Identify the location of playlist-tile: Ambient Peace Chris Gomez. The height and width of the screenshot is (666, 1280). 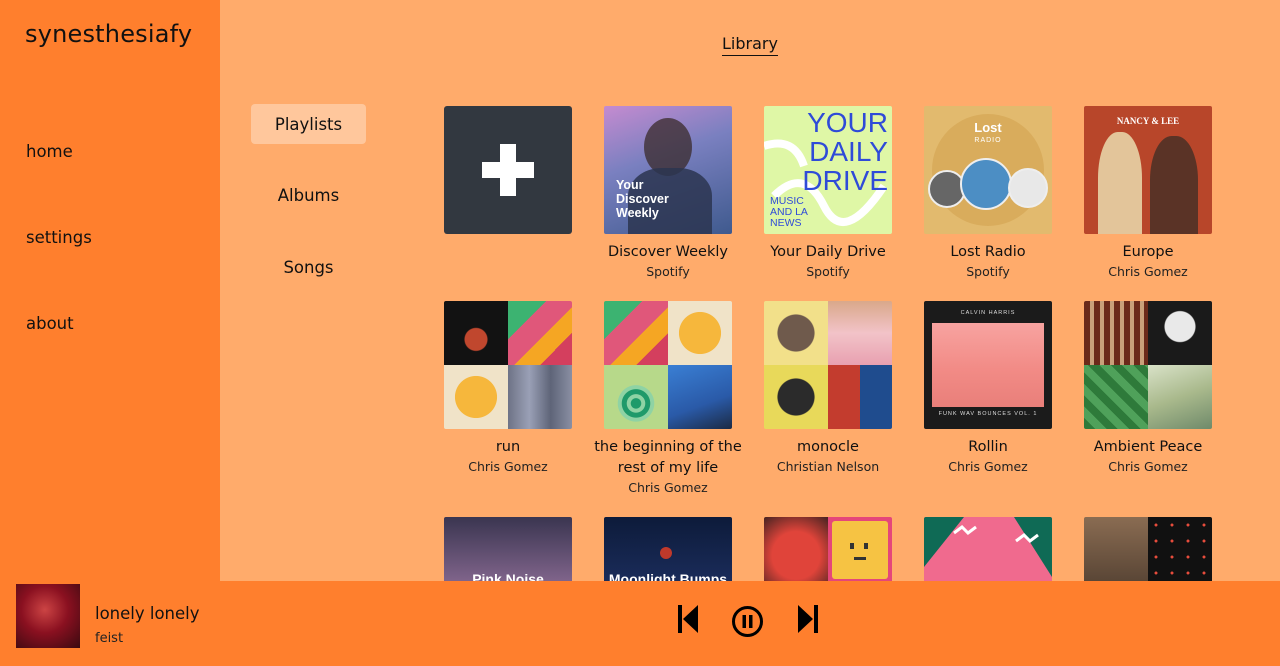
(1148, 388).